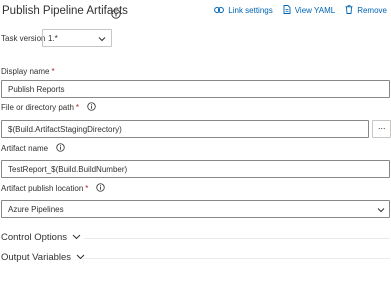 Image resolution: width=391 pixels, height=302 pixels. I want to click on publish-location-value: Azure Pipelines, so click(36, 209).